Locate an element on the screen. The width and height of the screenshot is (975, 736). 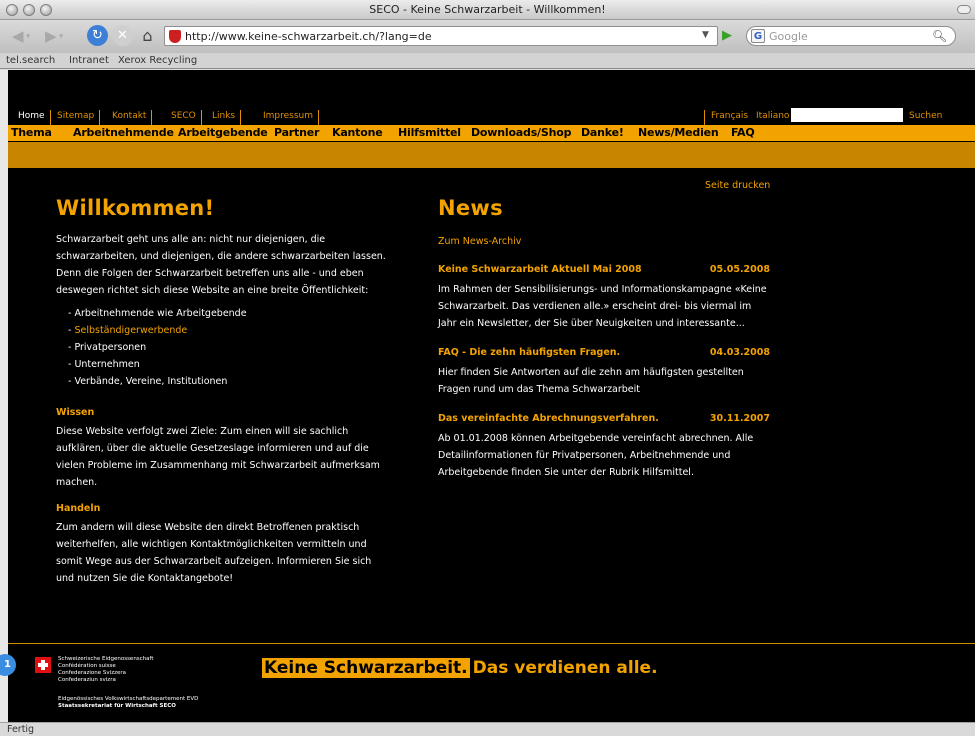
topnav-impressum: Impressum is located at coordinates (289, 118).